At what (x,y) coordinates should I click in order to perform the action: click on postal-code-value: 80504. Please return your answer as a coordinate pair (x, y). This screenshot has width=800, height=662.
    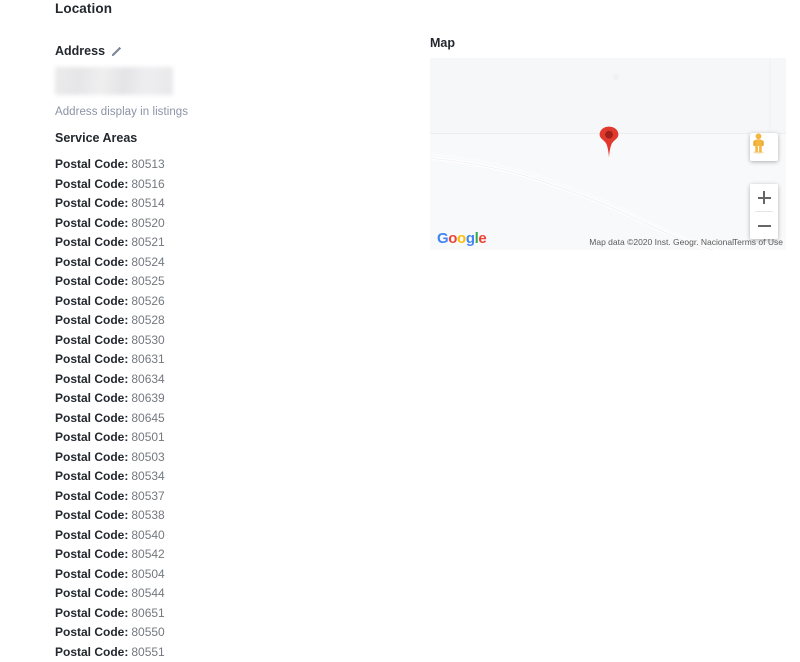
    Looking at the image, I should click on (147, 574).